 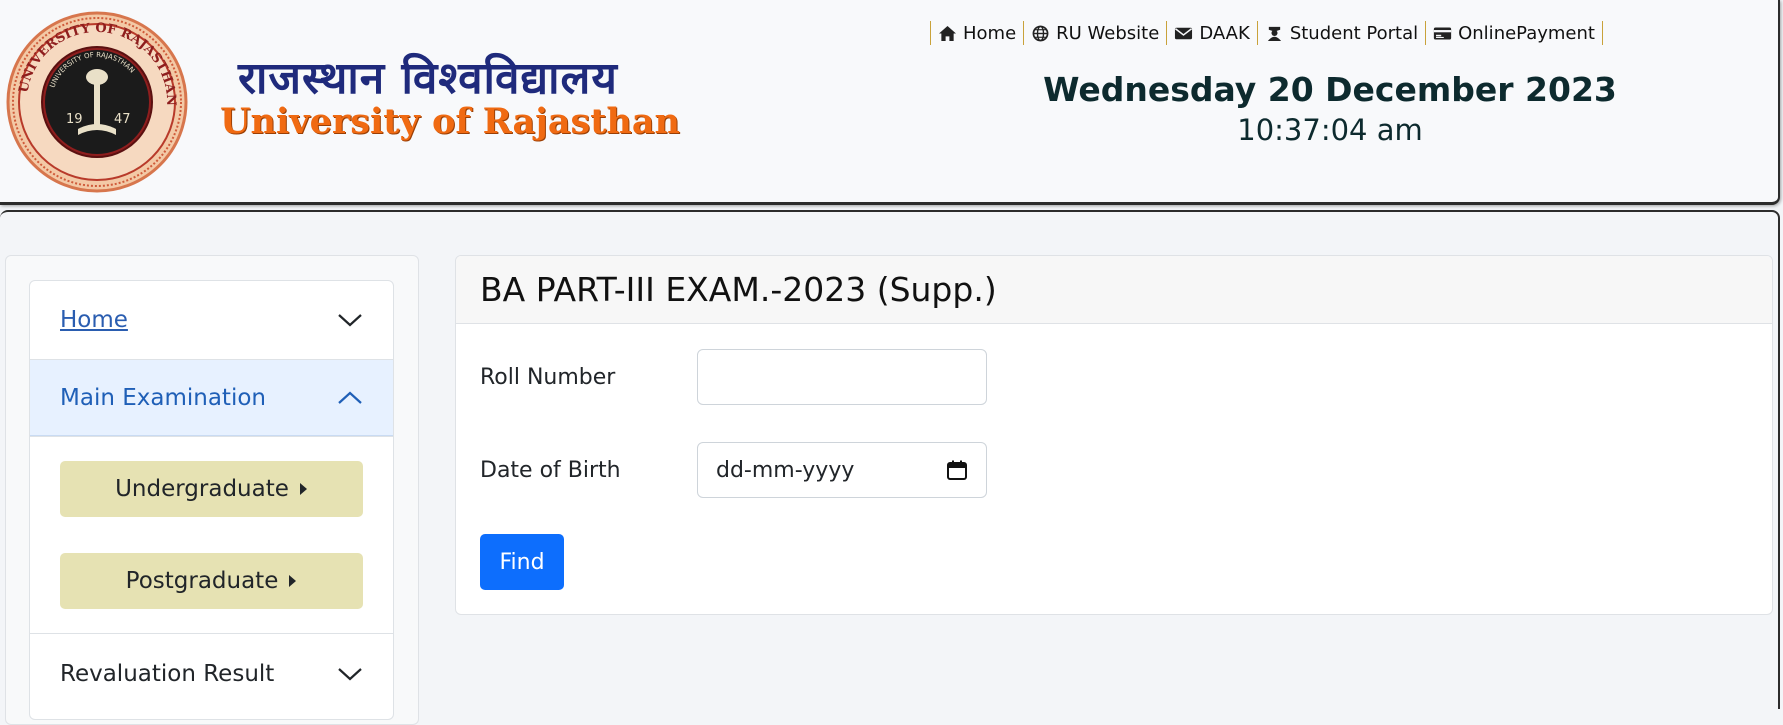 I want to click on home-icon, so click(x=947, y=33).